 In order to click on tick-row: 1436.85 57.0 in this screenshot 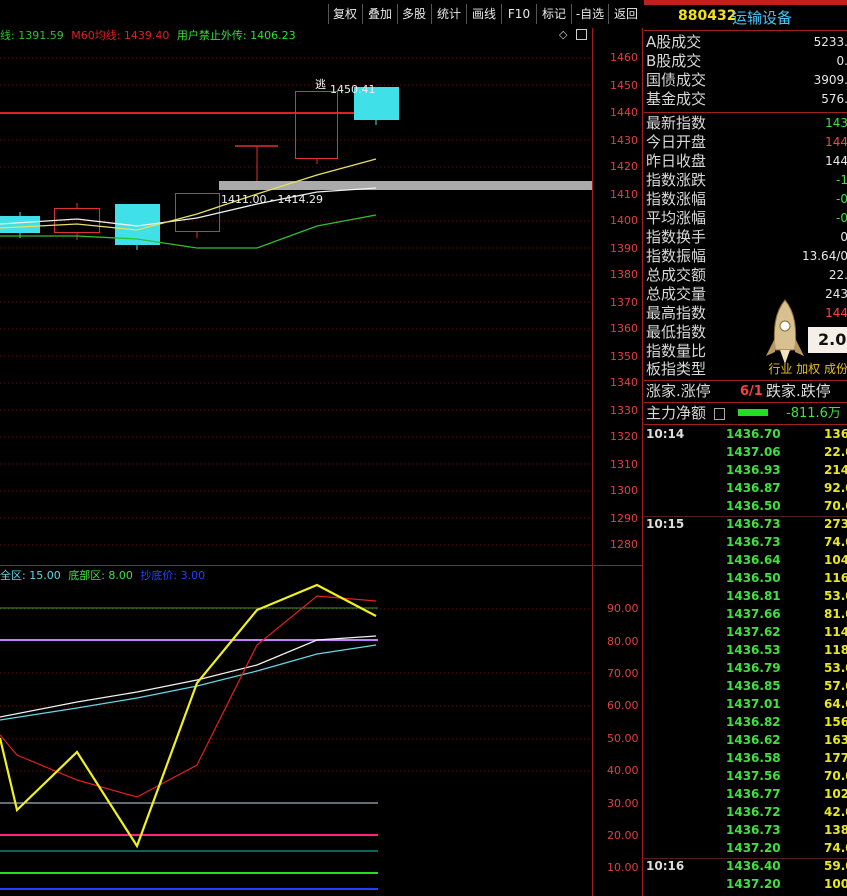, I will do `click(745, 688)`.